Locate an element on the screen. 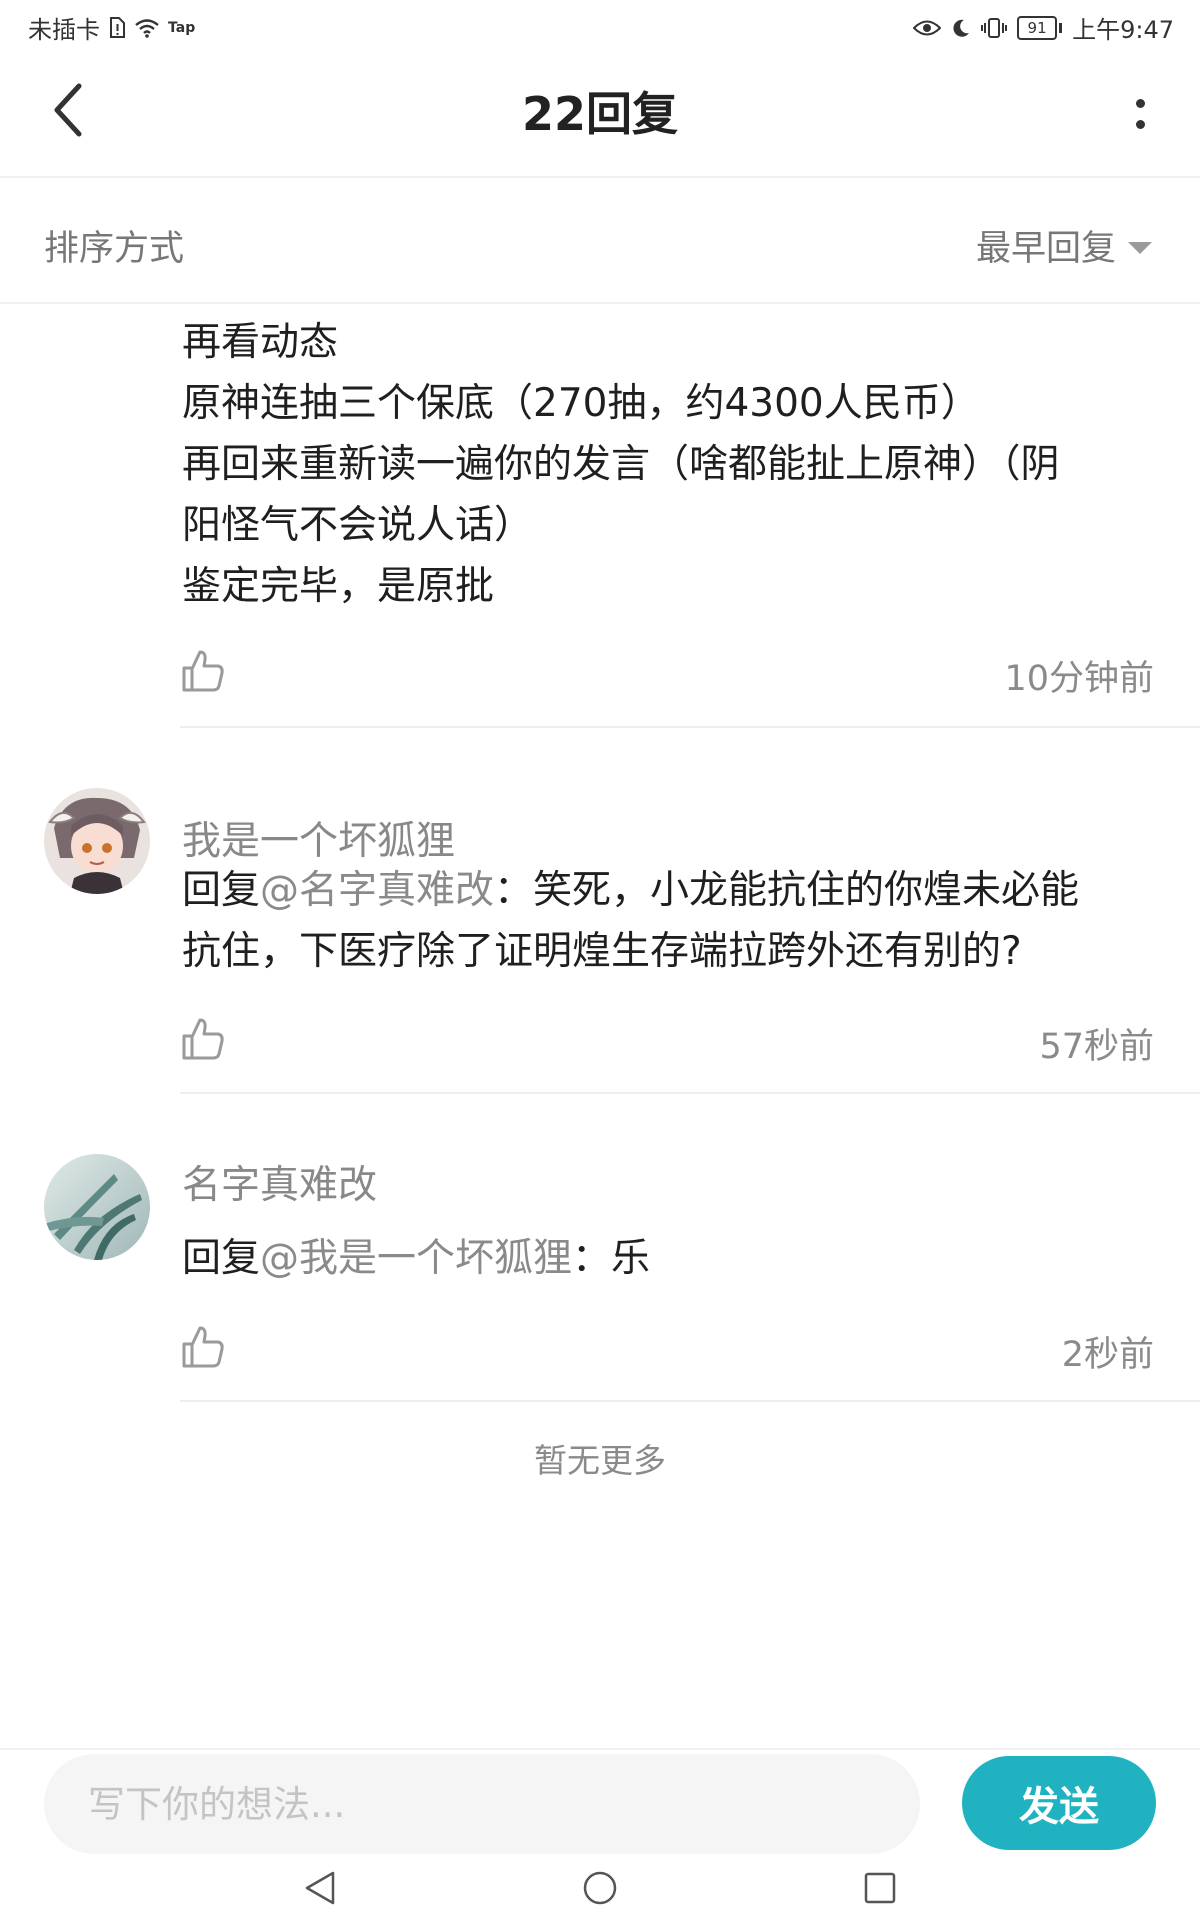 This screenshot has height=1920, width=1200. top-app-bar: 22回复 is located at coordinates (600, 113).